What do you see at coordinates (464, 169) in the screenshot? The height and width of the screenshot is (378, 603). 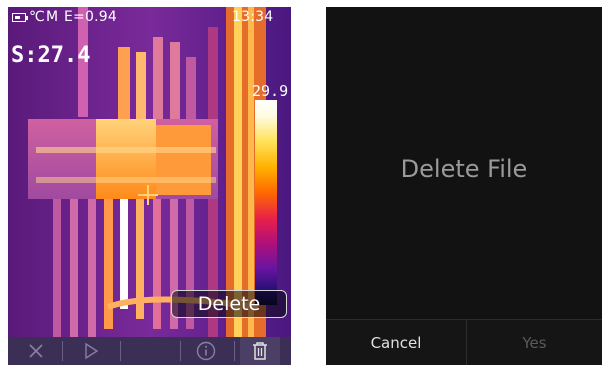 I see `dialog-title: Delete File` at bounding box center [464, 169].